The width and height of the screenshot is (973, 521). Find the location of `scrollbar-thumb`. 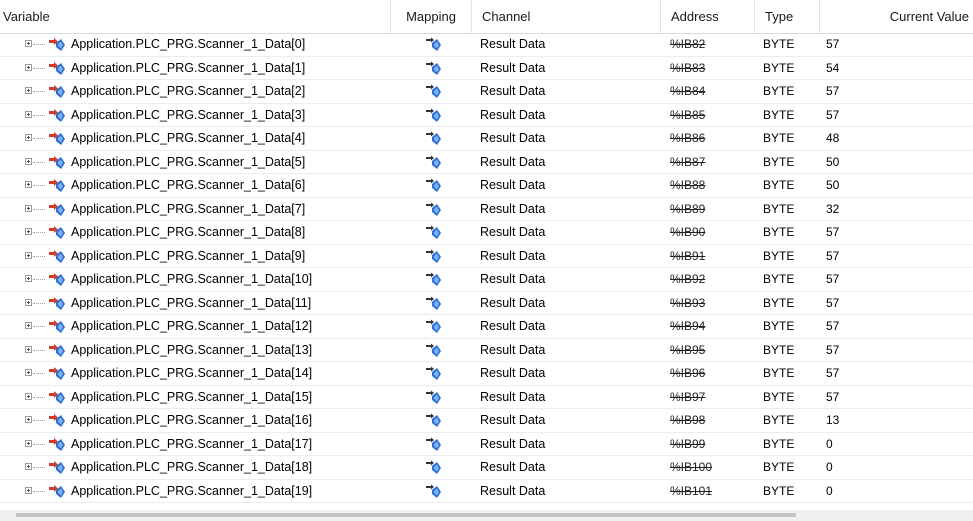

scrollbar-thumb is located at coordinates (406, 515).